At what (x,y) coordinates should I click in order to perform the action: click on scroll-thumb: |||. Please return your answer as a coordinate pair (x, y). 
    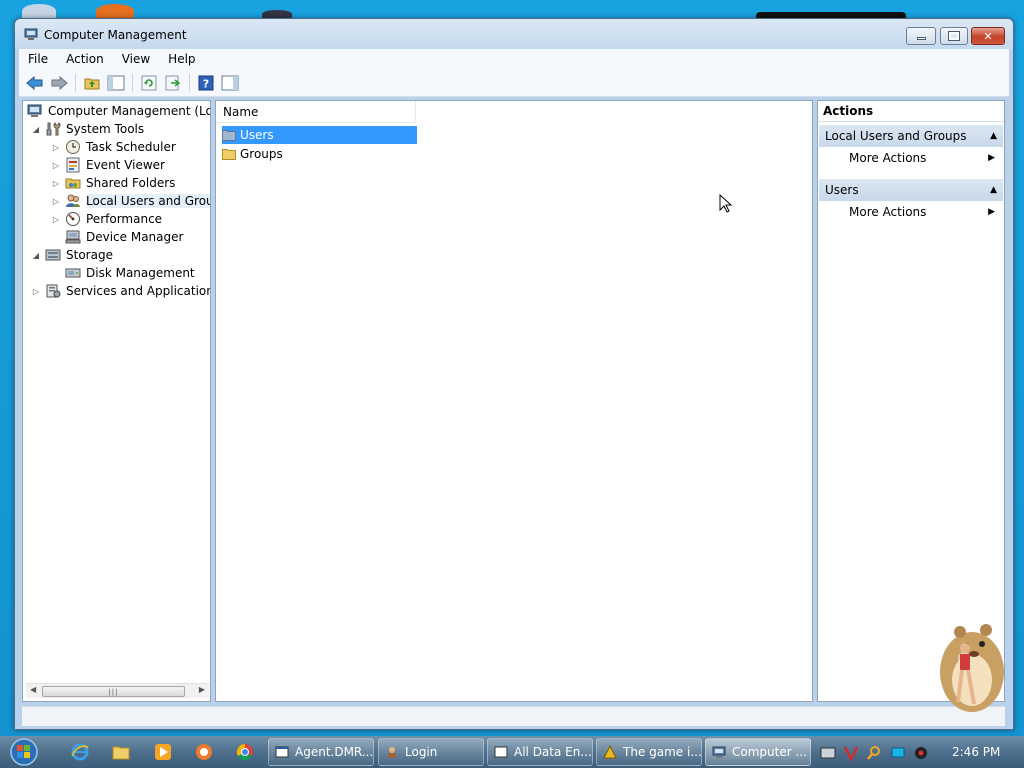
    Looking at the image, I should click on (113, 691).